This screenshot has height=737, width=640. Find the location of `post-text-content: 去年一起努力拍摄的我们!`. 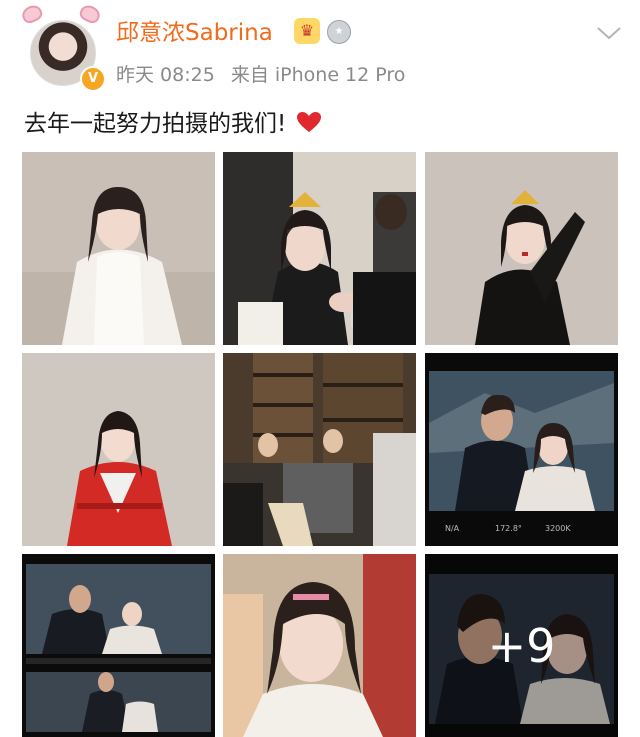

post-text-content: 去年一起努力拍摄的我们! is located at coordinates (155, 124).